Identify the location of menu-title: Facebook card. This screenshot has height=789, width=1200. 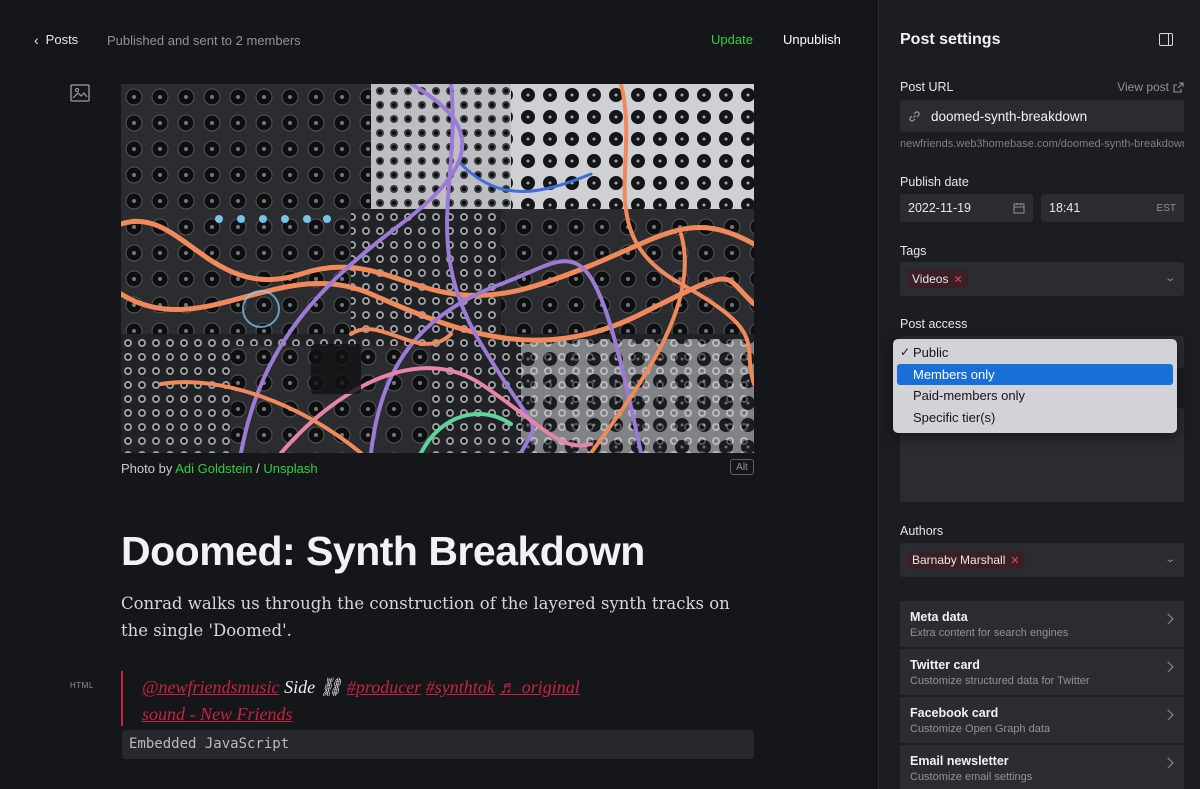
(954, 713).